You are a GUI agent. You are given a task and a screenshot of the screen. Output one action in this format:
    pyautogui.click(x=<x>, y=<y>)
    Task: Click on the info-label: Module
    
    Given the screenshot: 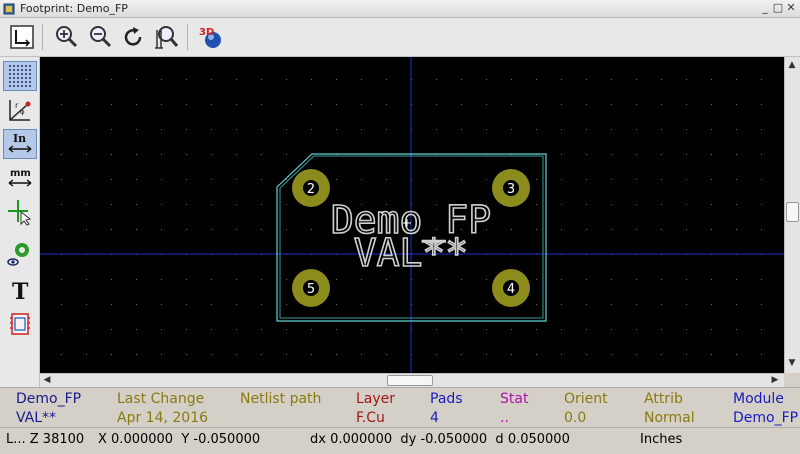 What is the action you would take?
    pyautogui.click(x=758, y=399)
    